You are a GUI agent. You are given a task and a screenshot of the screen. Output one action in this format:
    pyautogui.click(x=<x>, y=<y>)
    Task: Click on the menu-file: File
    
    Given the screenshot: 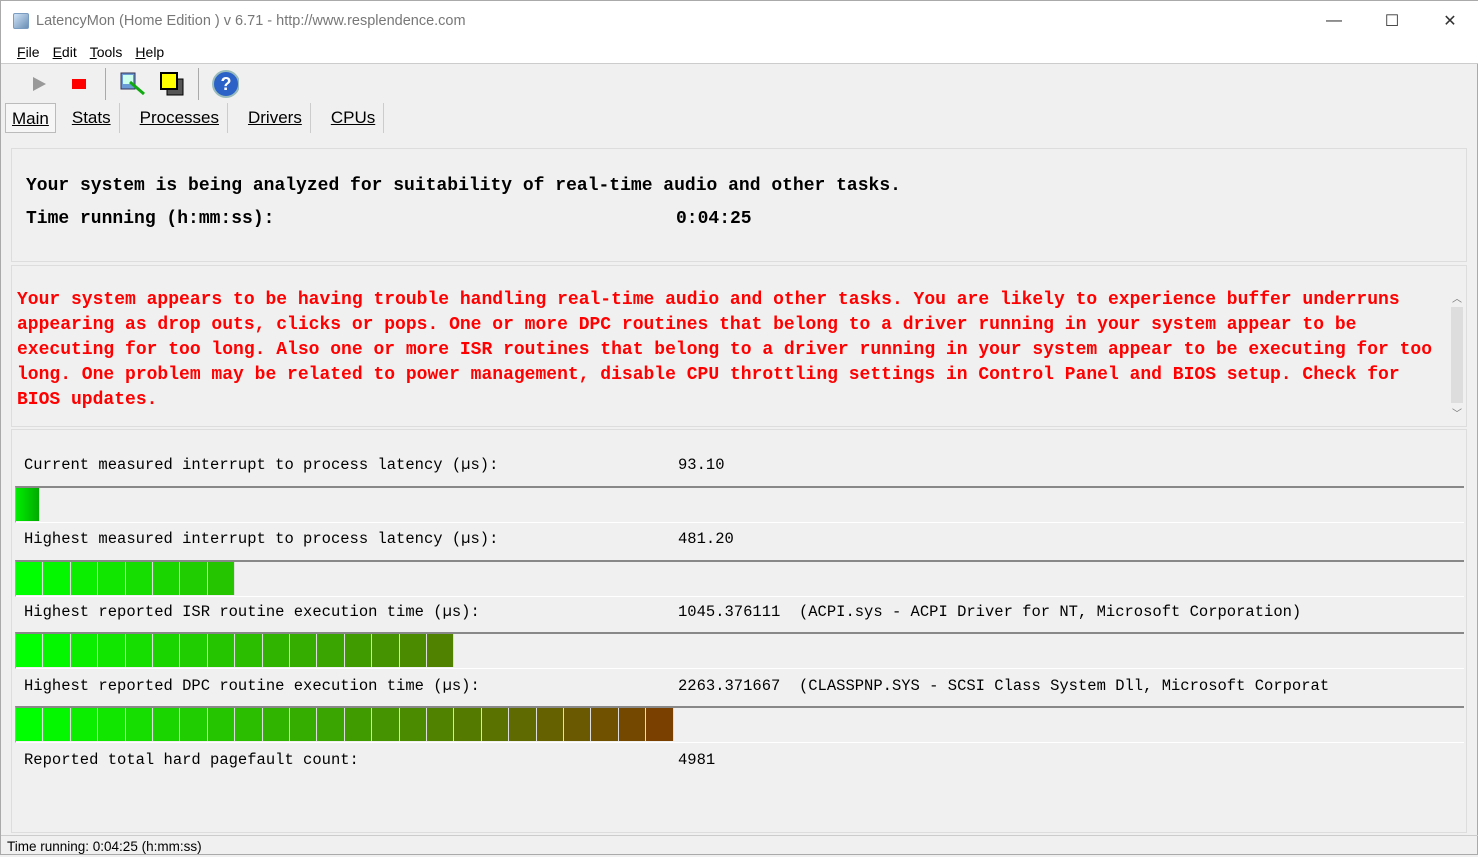 What is the action you would take?
    pyautogui.click(x=28, y=52)
    